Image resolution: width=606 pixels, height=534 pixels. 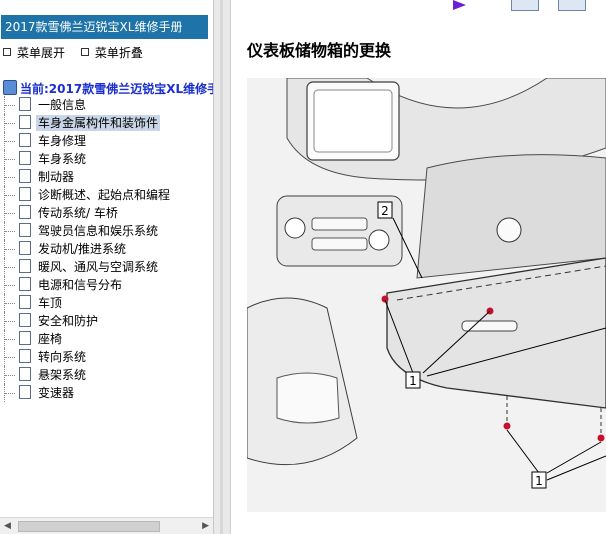 What do you see at coordinates (88, 339) in the screenshot?
I see `tree-item: 座椅` at bounding box center [88, 339].